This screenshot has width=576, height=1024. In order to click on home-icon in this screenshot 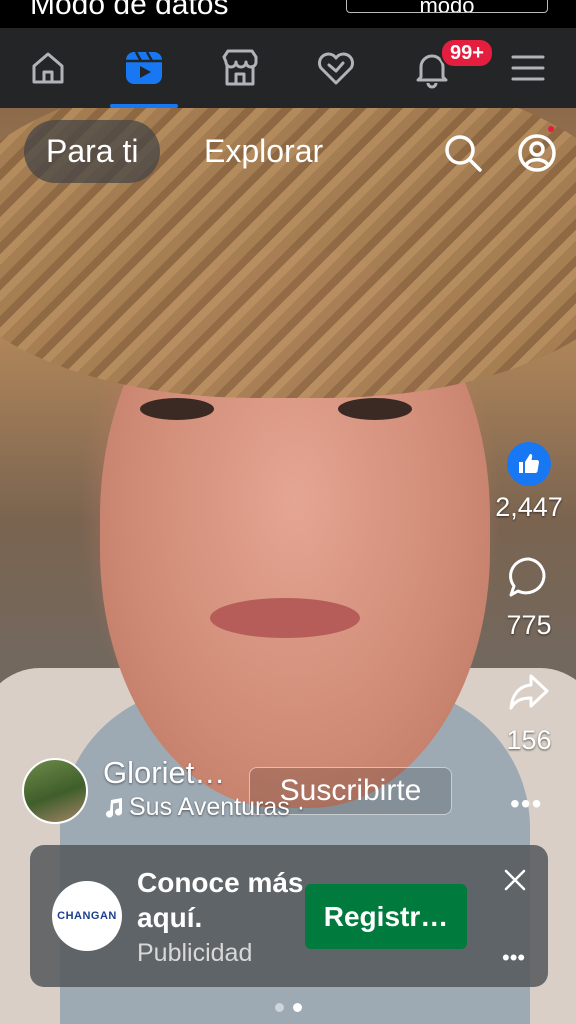, I will do `click(48, 68)`.